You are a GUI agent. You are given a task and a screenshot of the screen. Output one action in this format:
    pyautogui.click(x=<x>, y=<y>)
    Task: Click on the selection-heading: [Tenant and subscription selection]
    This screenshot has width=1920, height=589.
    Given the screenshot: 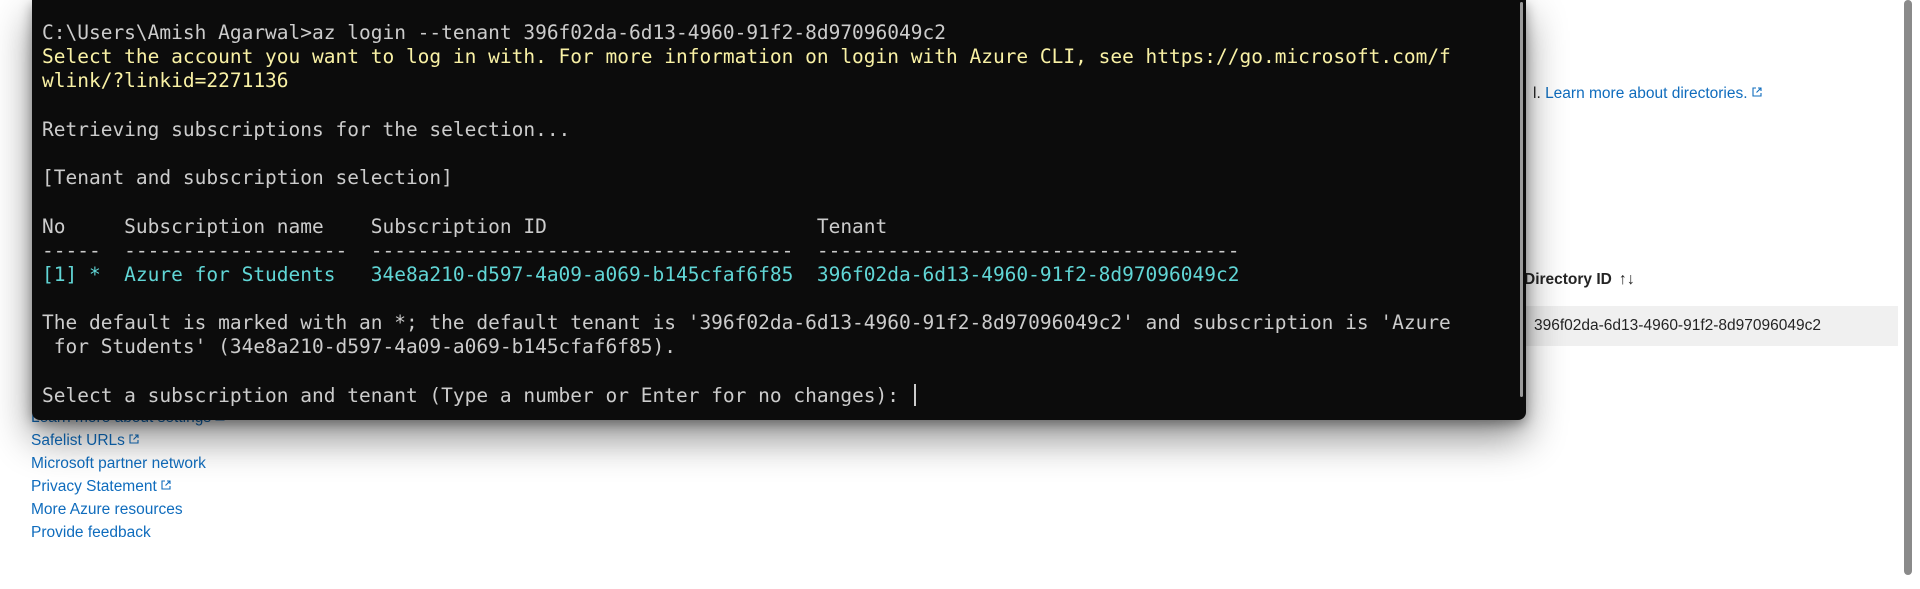 What is the action you would take?
    pyautogui.click(x=247, y=178)
    